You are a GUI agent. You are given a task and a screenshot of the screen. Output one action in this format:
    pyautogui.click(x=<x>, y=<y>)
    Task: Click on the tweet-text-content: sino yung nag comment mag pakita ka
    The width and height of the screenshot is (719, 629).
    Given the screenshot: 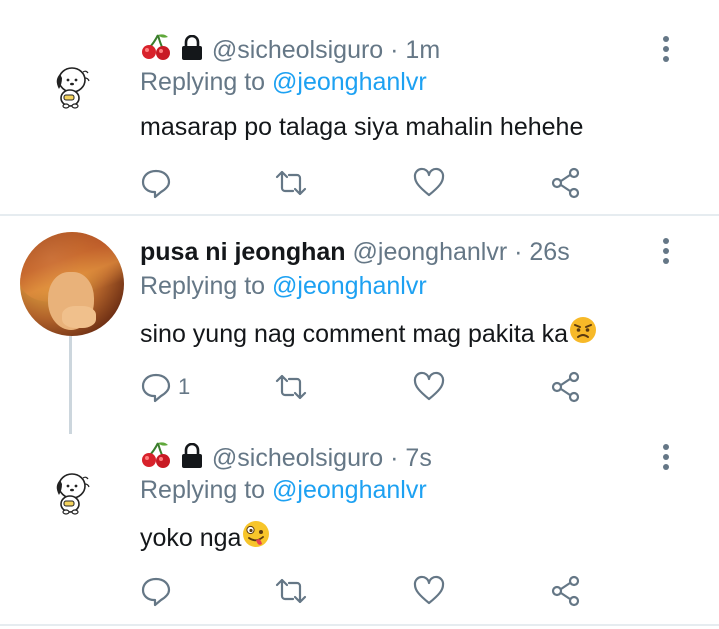 What is the action you would take?
    pyautogui.click(x=354, y=334)
    